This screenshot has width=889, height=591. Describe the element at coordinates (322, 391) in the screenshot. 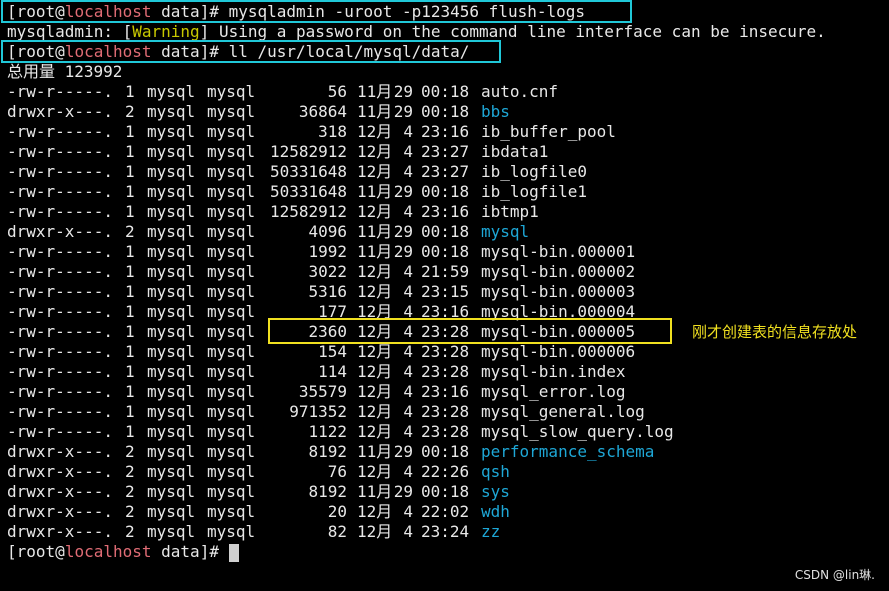

I see `file-size: 35579` at that location.